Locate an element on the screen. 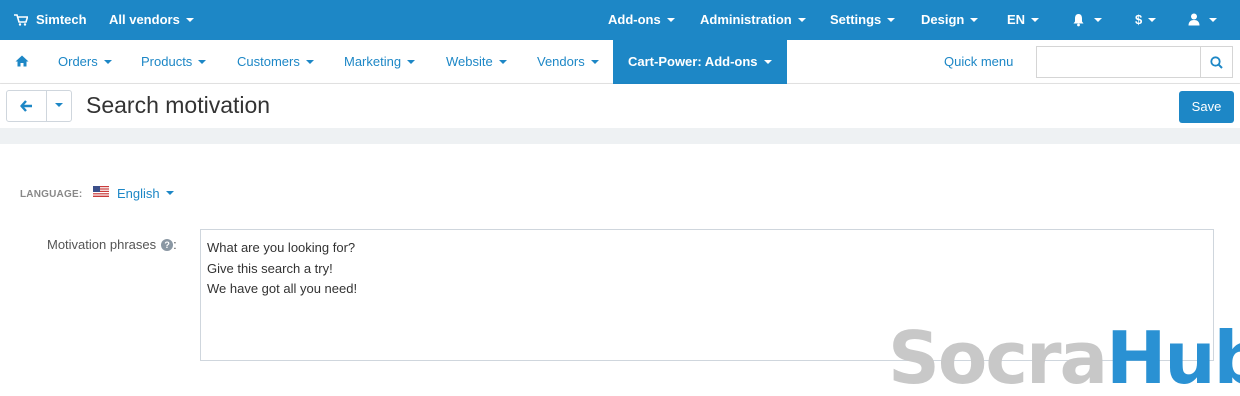 This screenshot has width=1240, height=396. quick-menu-link: Quick menu is located at coordinates (978, 62).